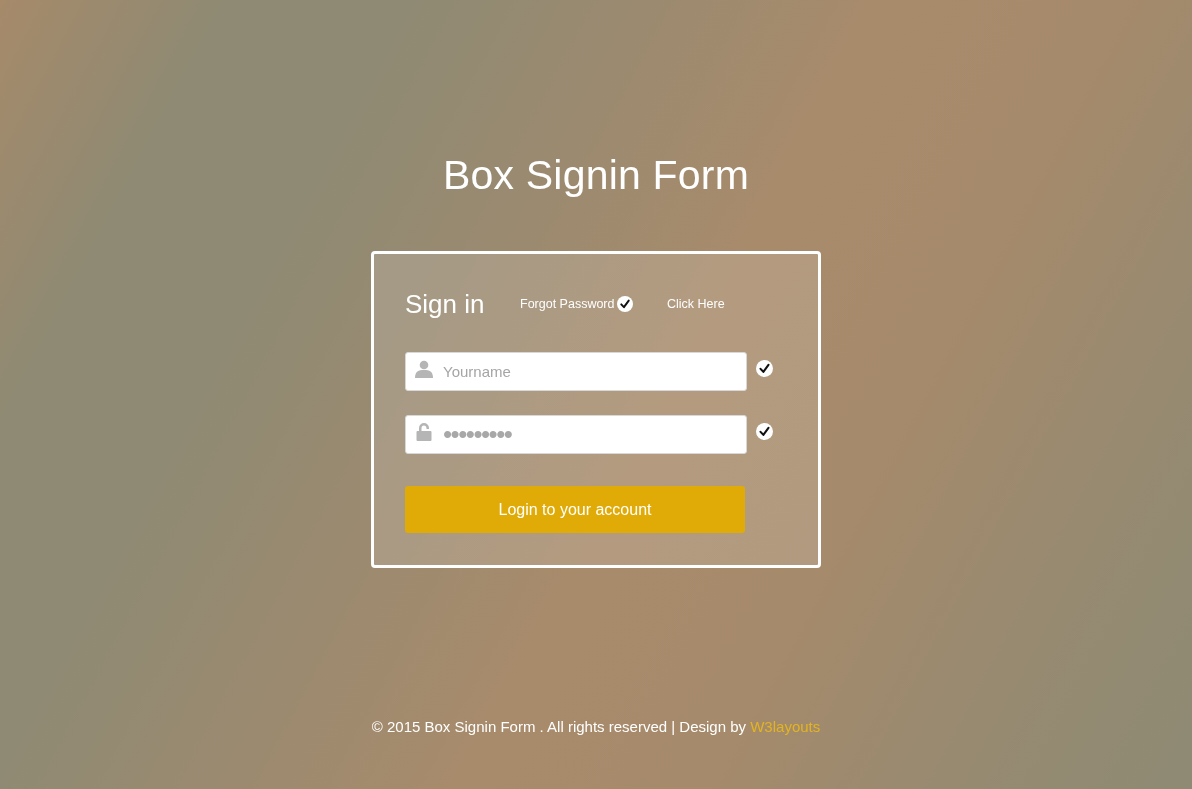 The image size is (1192, 789). Describe the element at coordinates (567, 304) in the screenshot. I see `forgot-password-link: Forgot Password` at that location.